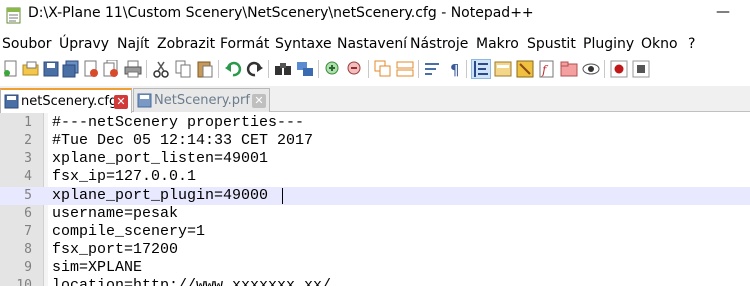 The width and height of the screenshot is (750, 286). What do you see at coordinates (28, 195) in the screenshot?
I see `line-number: 5` at bounding box center [28, 195].